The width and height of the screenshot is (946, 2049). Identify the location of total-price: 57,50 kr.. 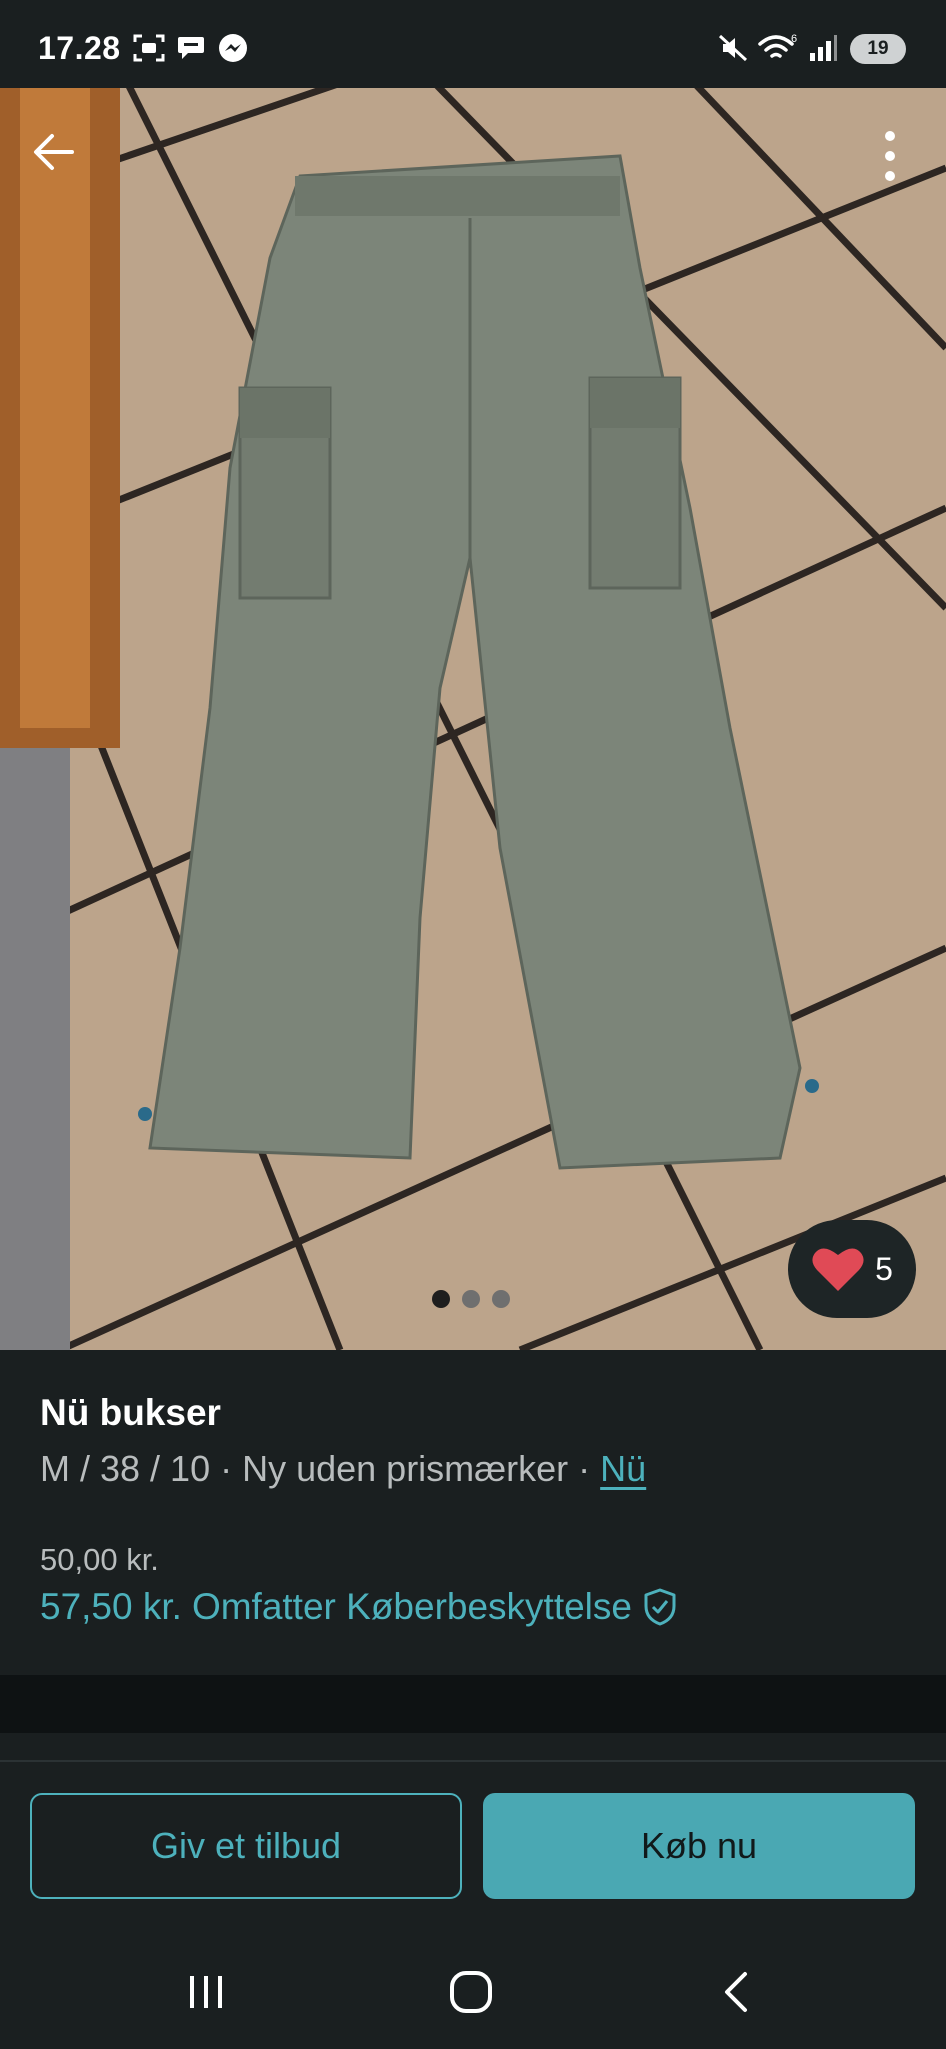
(111, 1606).